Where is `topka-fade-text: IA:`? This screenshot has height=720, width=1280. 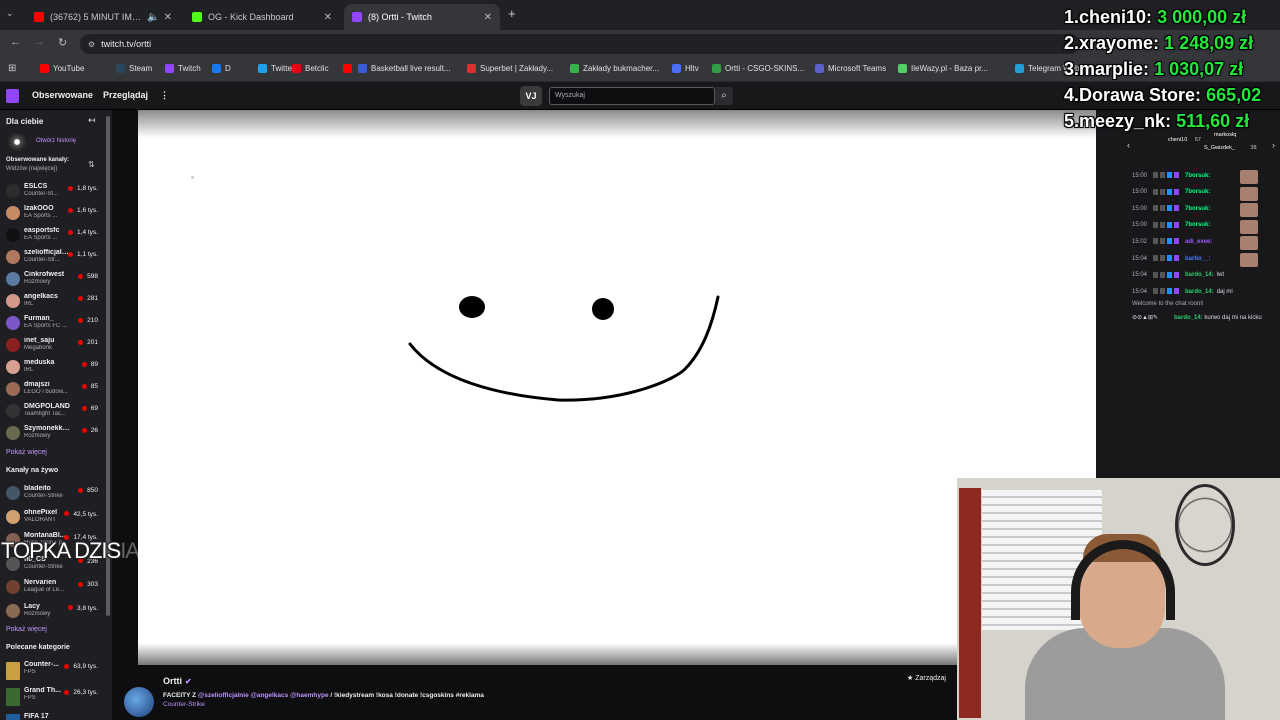 topka-fade-text: IA: is located at coordinates (132, 550).